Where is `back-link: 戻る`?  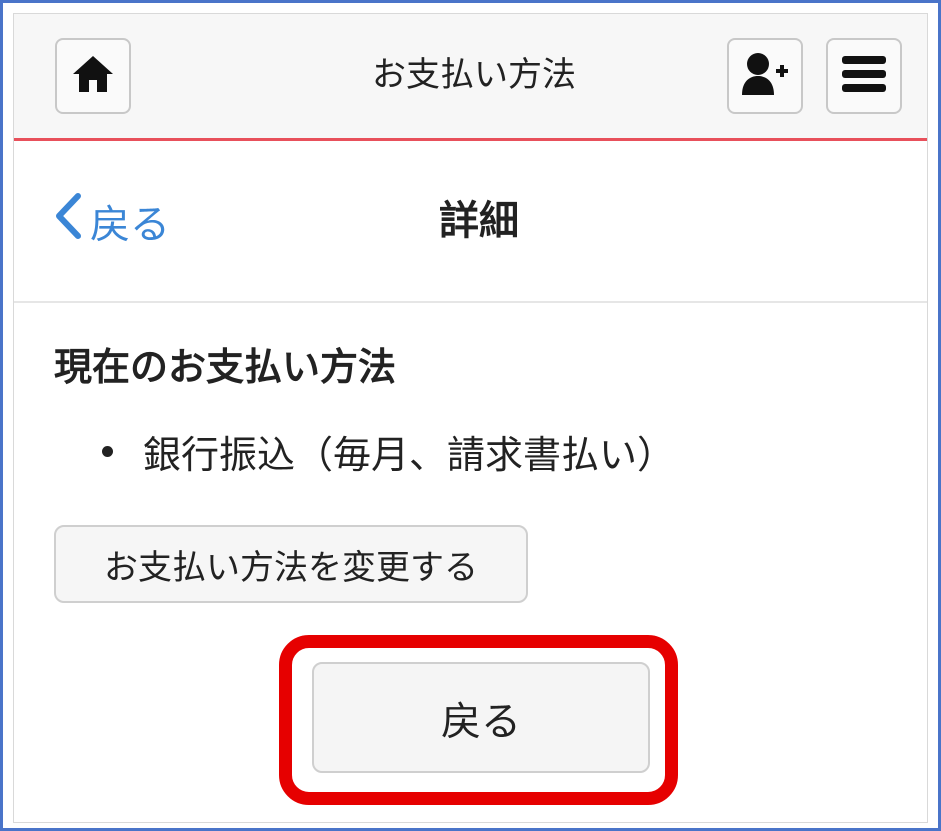 back-link: 戻る is located at coordinates (112, 221).